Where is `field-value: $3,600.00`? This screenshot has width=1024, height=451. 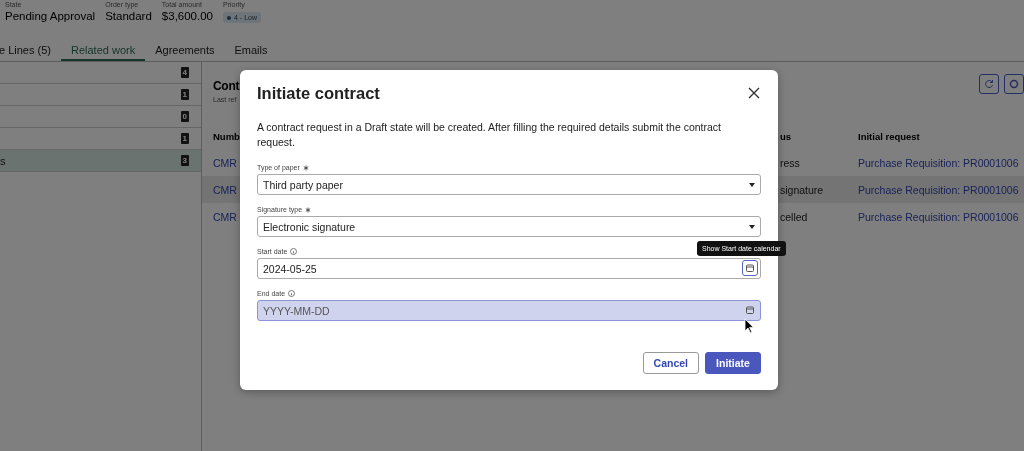 field-value: $3,600.00 is located at coordinates (187, 16).